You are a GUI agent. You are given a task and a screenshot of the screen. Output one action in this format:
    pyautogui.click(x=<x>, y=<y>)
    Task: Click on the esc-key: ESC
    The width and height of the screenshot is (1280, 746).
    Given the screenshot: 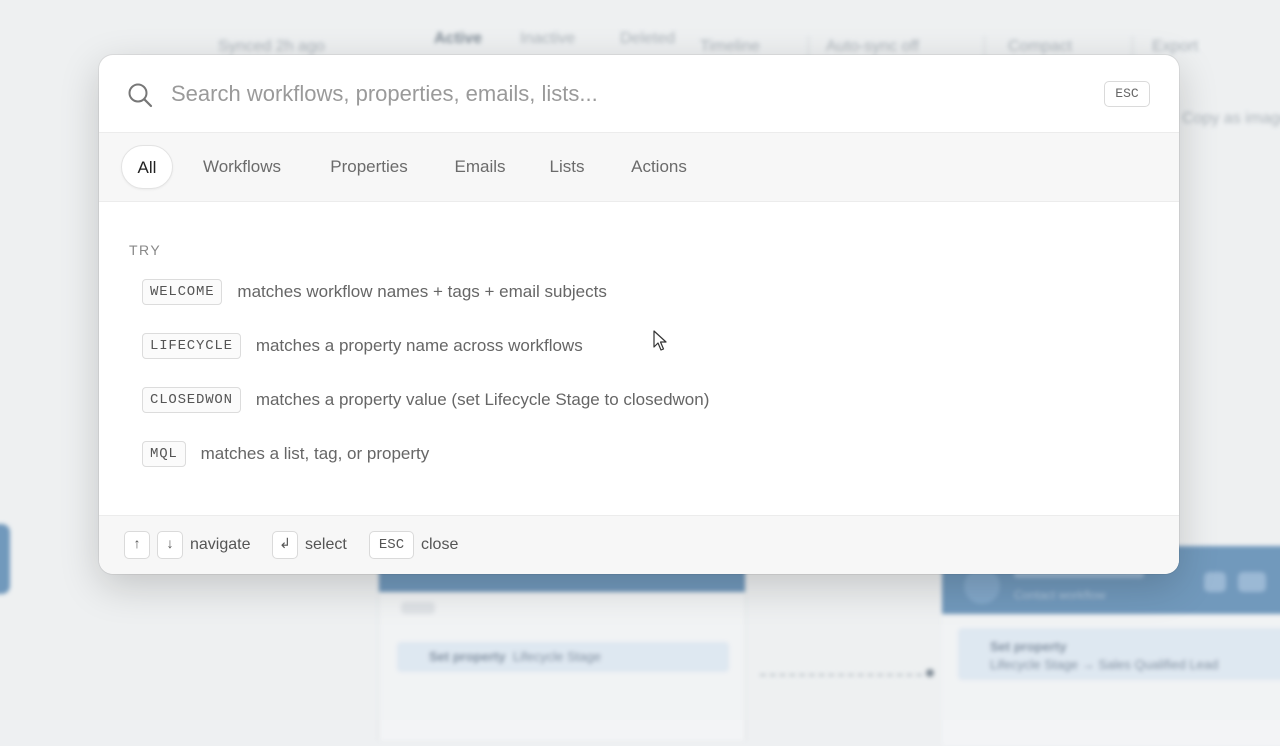 What is the action you would take?
    pyautogui.click(x=391, y=545)
    